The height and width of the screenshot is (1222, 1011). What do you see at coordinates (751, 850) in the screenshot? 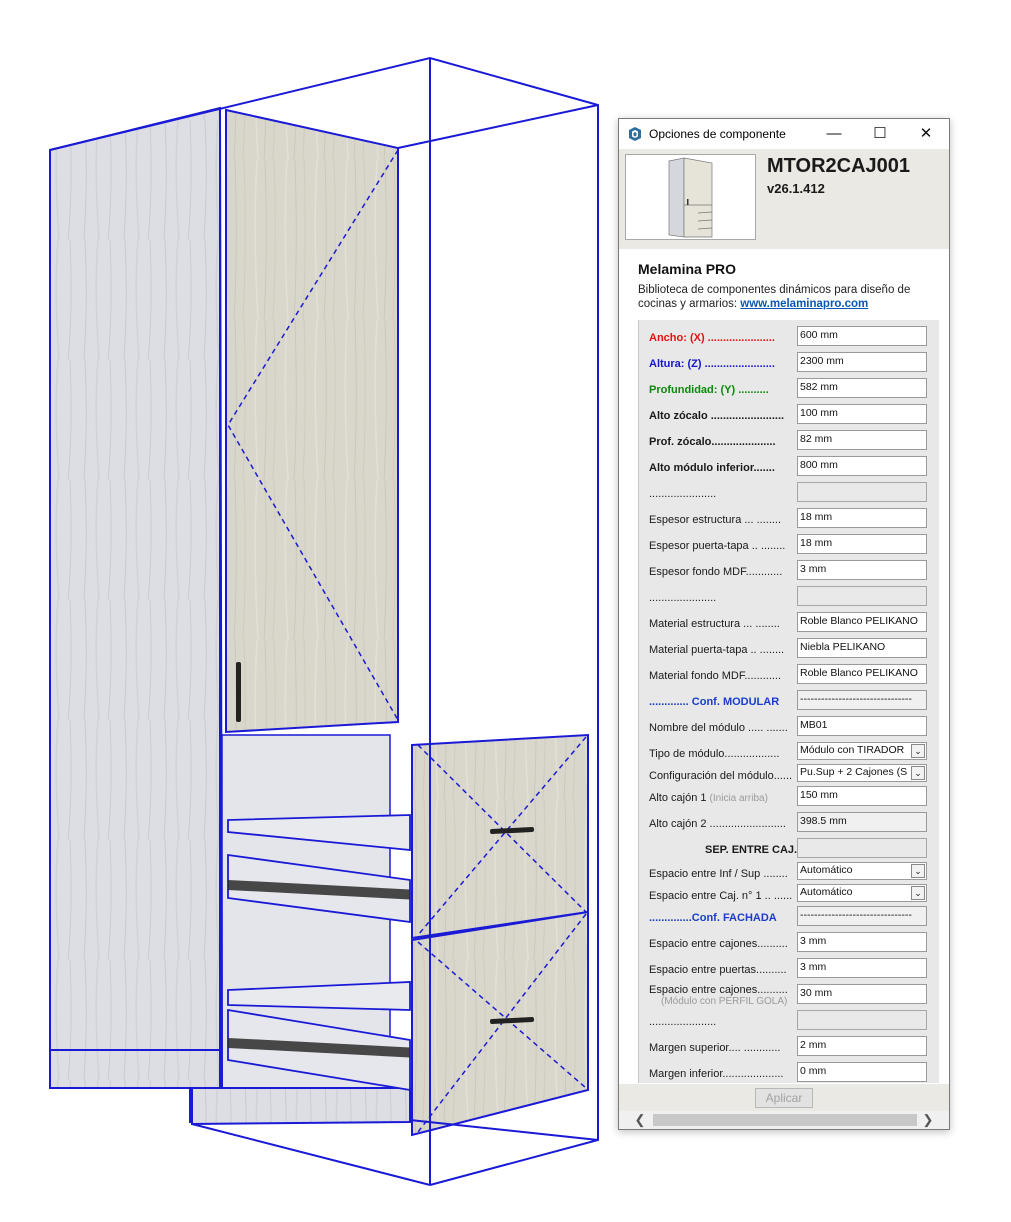
I see `field-label: SEP. ENTRE CAJ.` at bounding box center [751, 850].